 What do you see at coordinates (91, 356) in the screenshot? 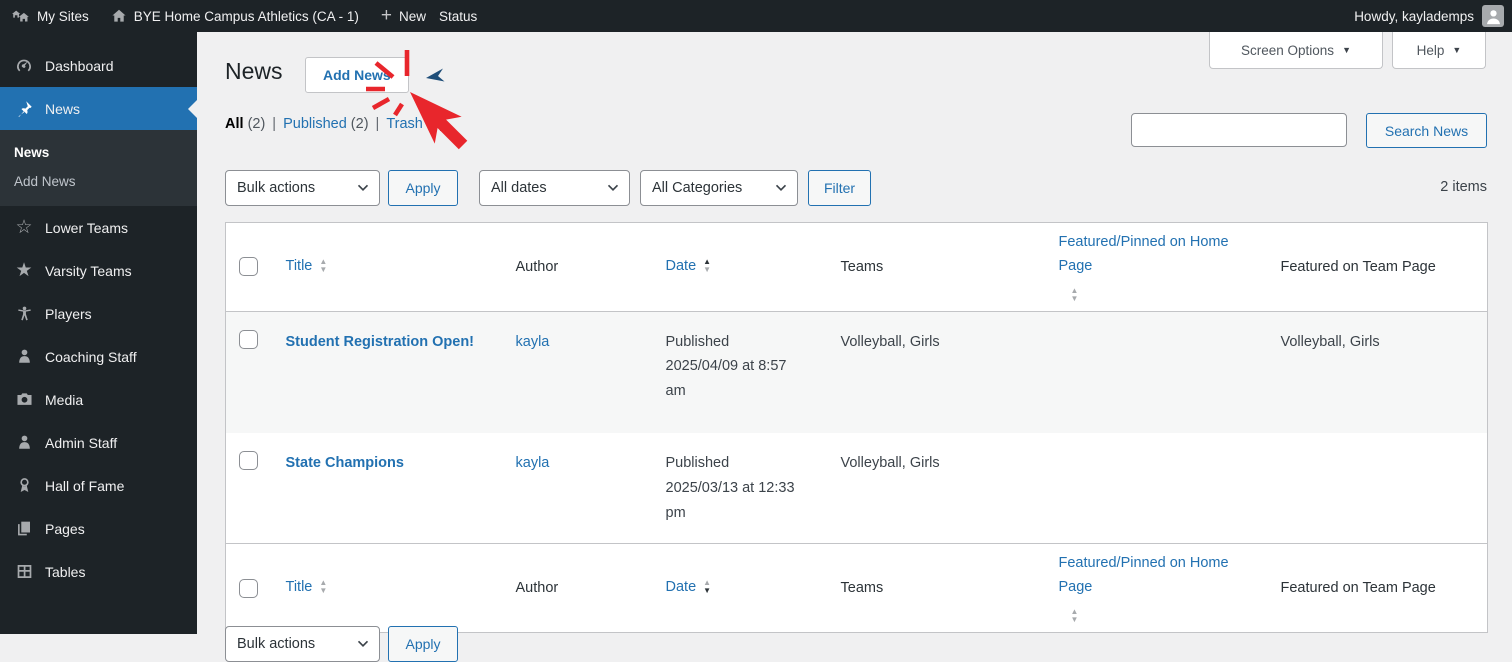
I see `sidebar-item-label: Coaching Staff` at bounding box center [91, 356].